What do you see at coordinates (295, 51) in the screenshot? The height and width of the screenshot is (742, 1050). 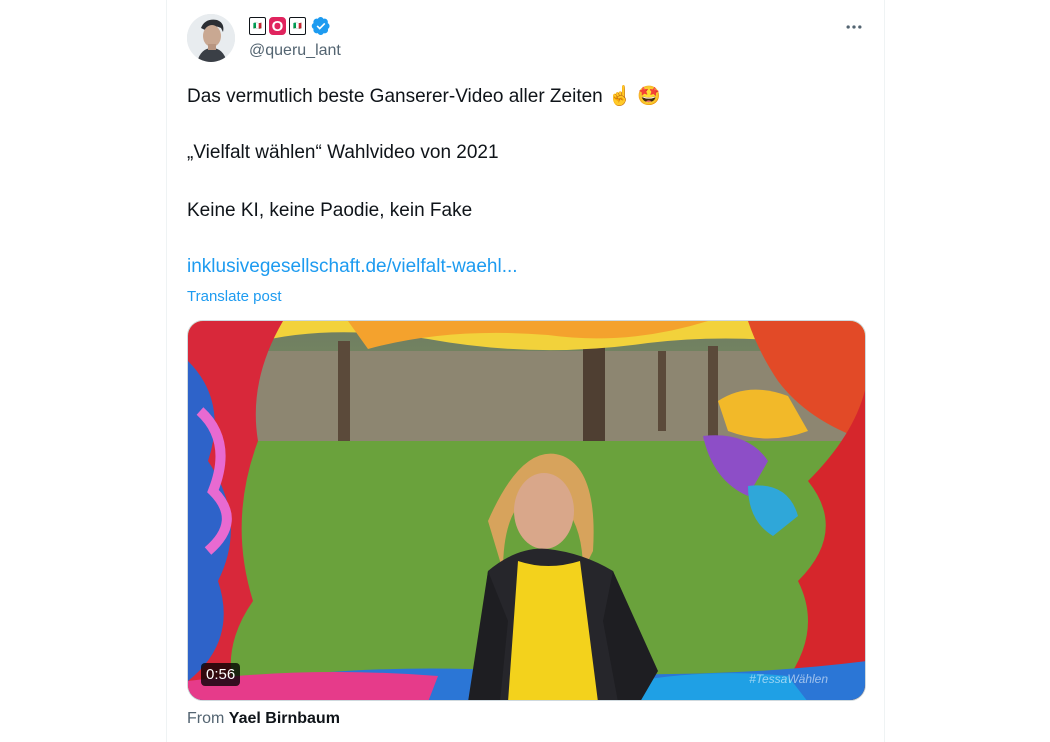 I see `author-handle: @queru_lant` at bounding box center [295, 51].